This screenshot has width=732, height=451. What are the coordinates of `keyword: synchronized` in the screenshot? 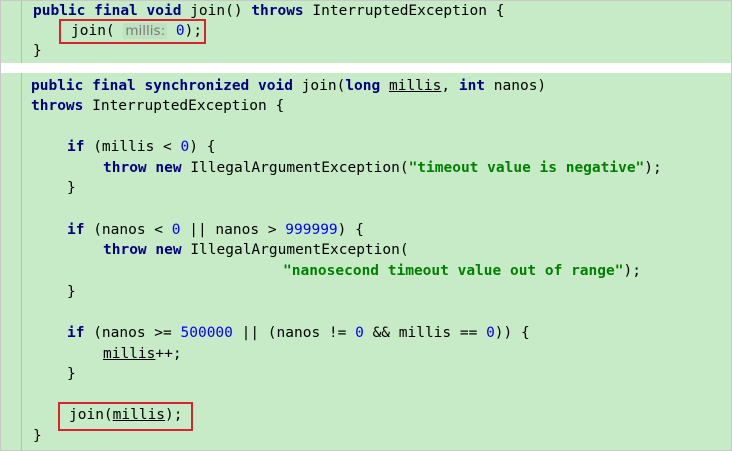 It's located at (197, 86).